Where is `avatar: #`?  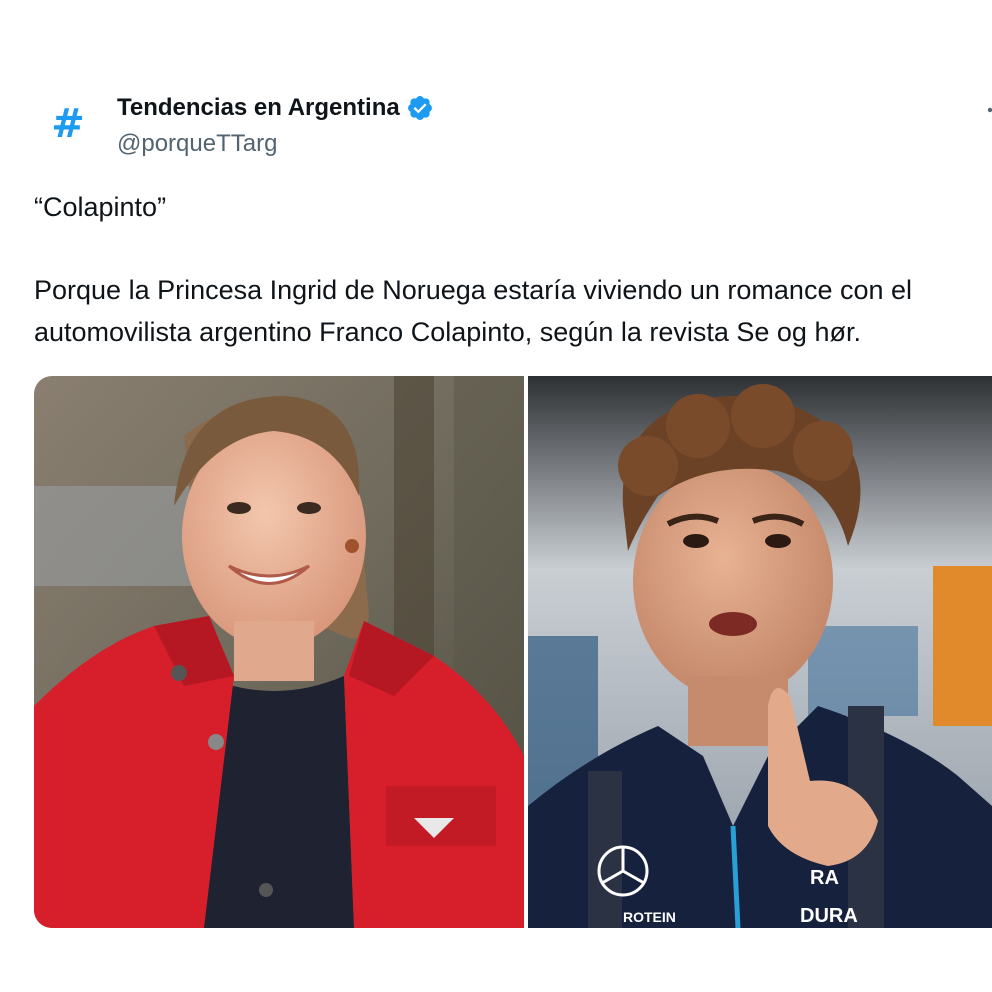 avatar: # is located at coordinates (68, 124).